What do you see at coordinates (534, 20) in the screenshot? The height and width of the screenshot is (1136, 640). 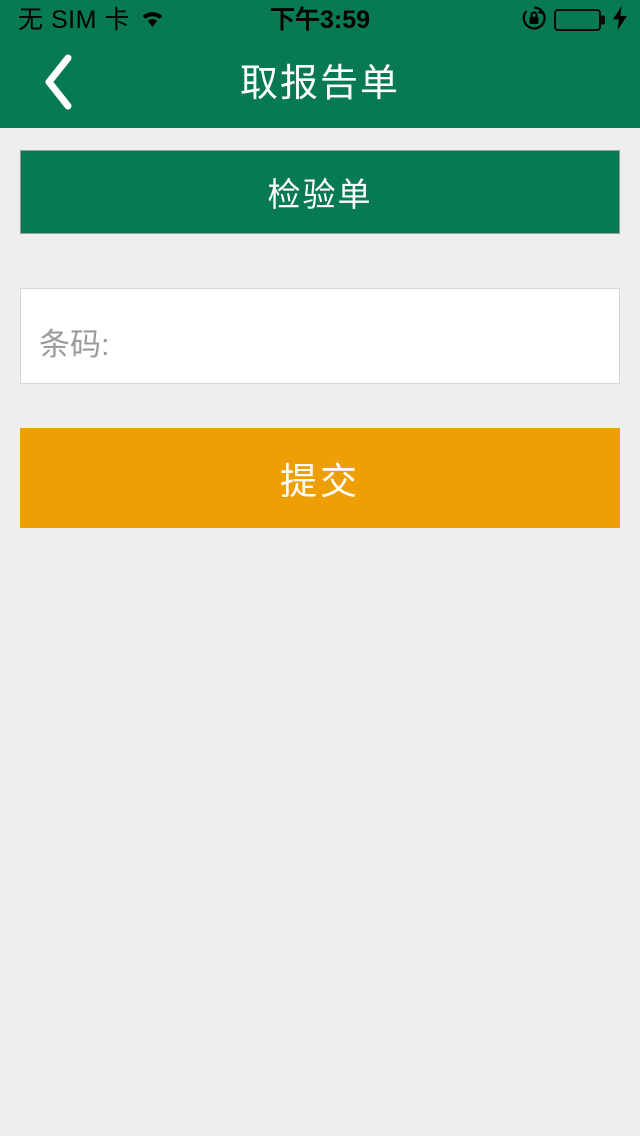 I see `rotation-lock-icon` at bounding box center [534, 20].